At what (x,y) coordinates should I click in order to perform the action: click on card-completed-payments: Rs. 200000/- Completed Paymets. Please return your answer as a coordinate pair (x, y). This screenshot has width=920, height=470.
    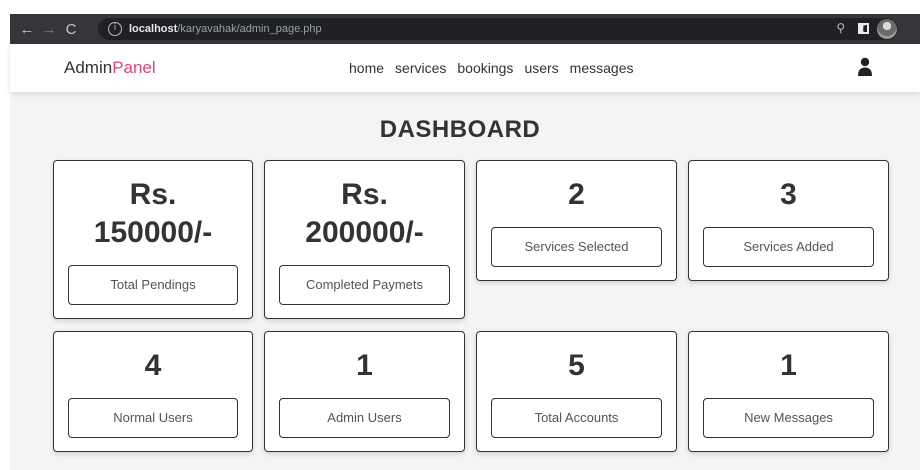
    Looking at the image, I should click on (364, 239).